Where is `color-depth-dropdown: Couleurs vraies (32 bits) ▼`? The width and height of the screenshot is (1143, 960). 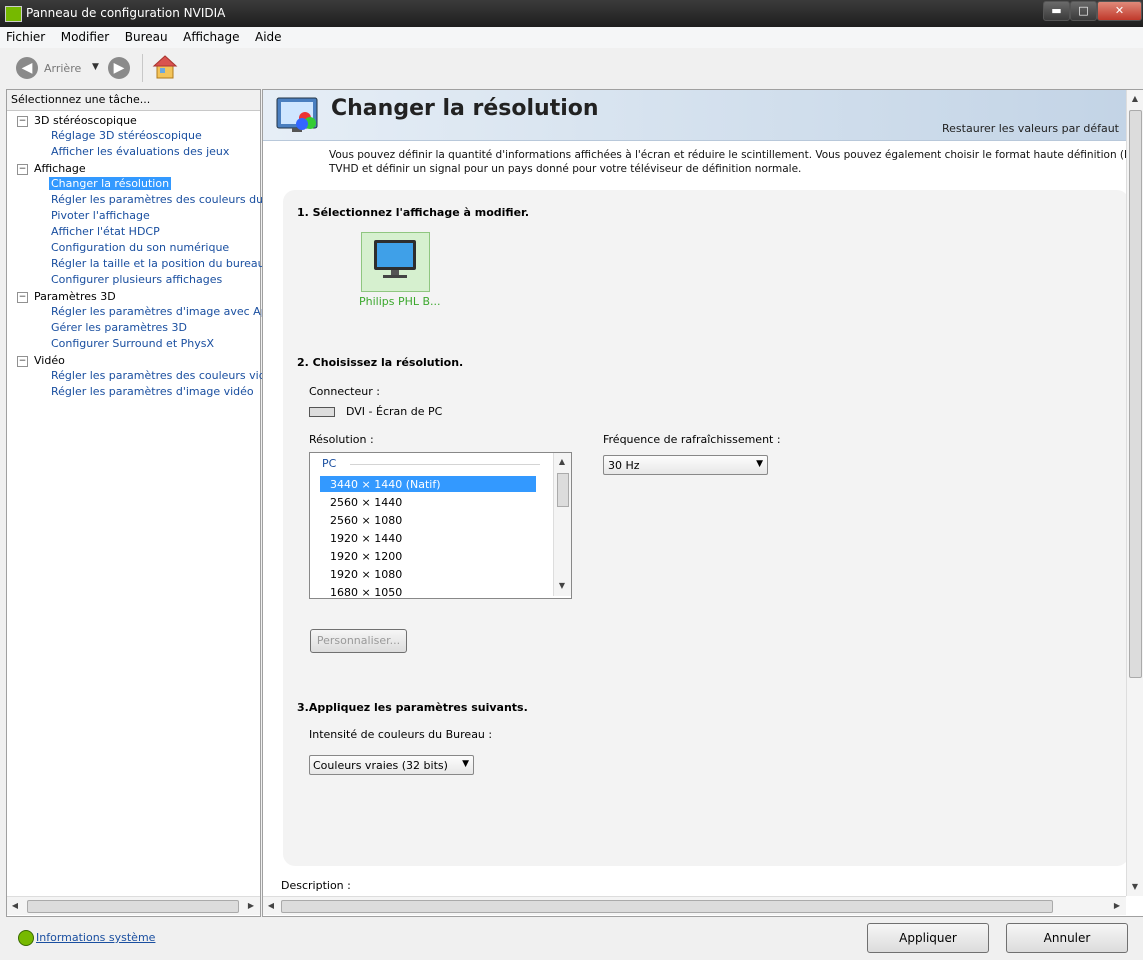
color-depth-dropdown: Couleurs vraies (32 bits) ▼ is located at coordinates (391, 765).